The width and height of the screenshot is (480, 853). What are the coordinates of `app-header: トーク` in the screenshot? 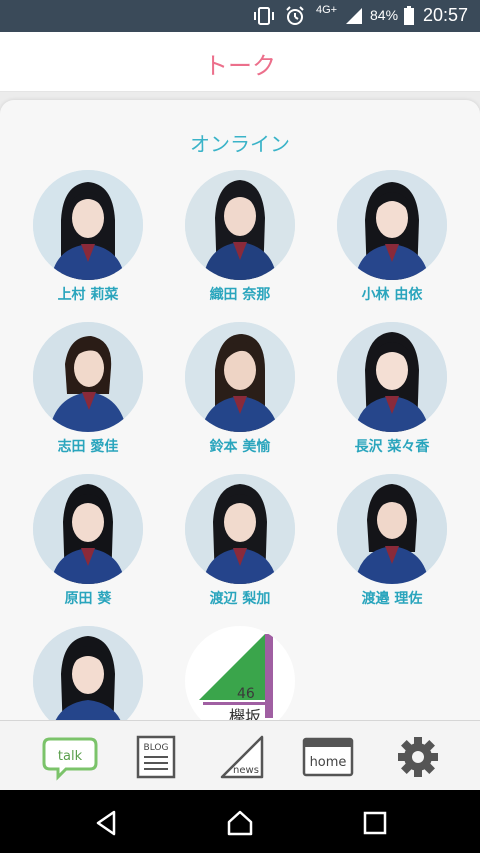 It's located at (240, 62).